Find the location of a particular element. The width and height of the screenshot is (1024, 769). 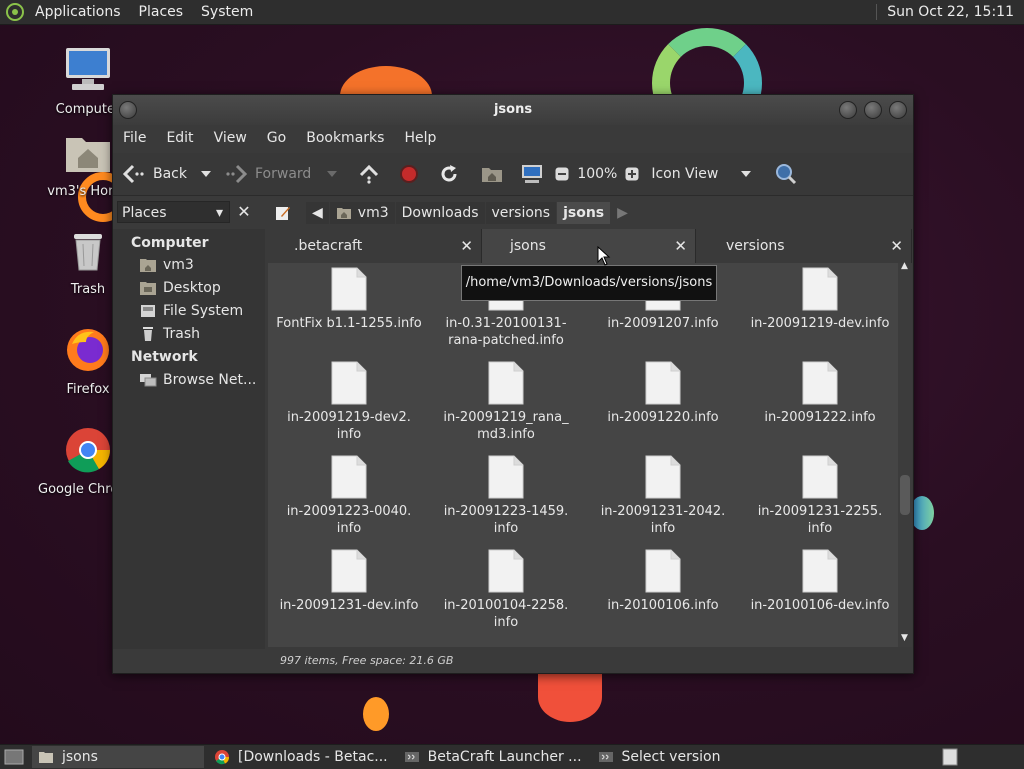

tab-betacraft: .betacraft ✕ is located at coordinates (375, 246).